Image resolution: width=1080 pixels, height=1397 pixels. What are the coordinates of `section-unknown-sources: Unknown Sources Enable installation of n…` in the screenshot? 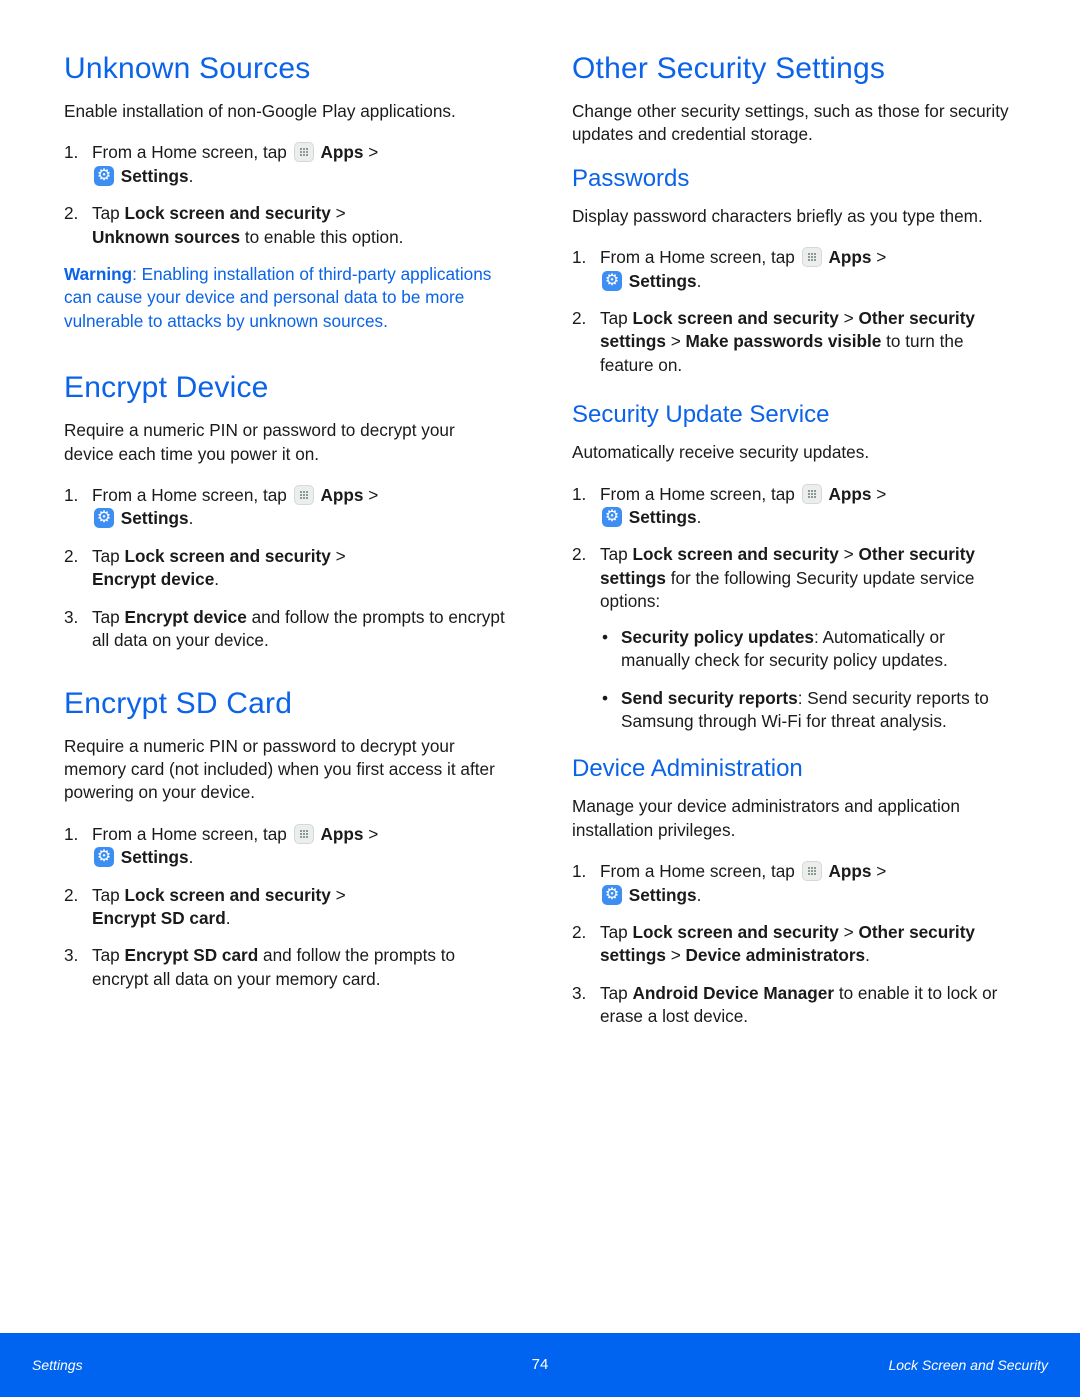 It's located at (286, 192).